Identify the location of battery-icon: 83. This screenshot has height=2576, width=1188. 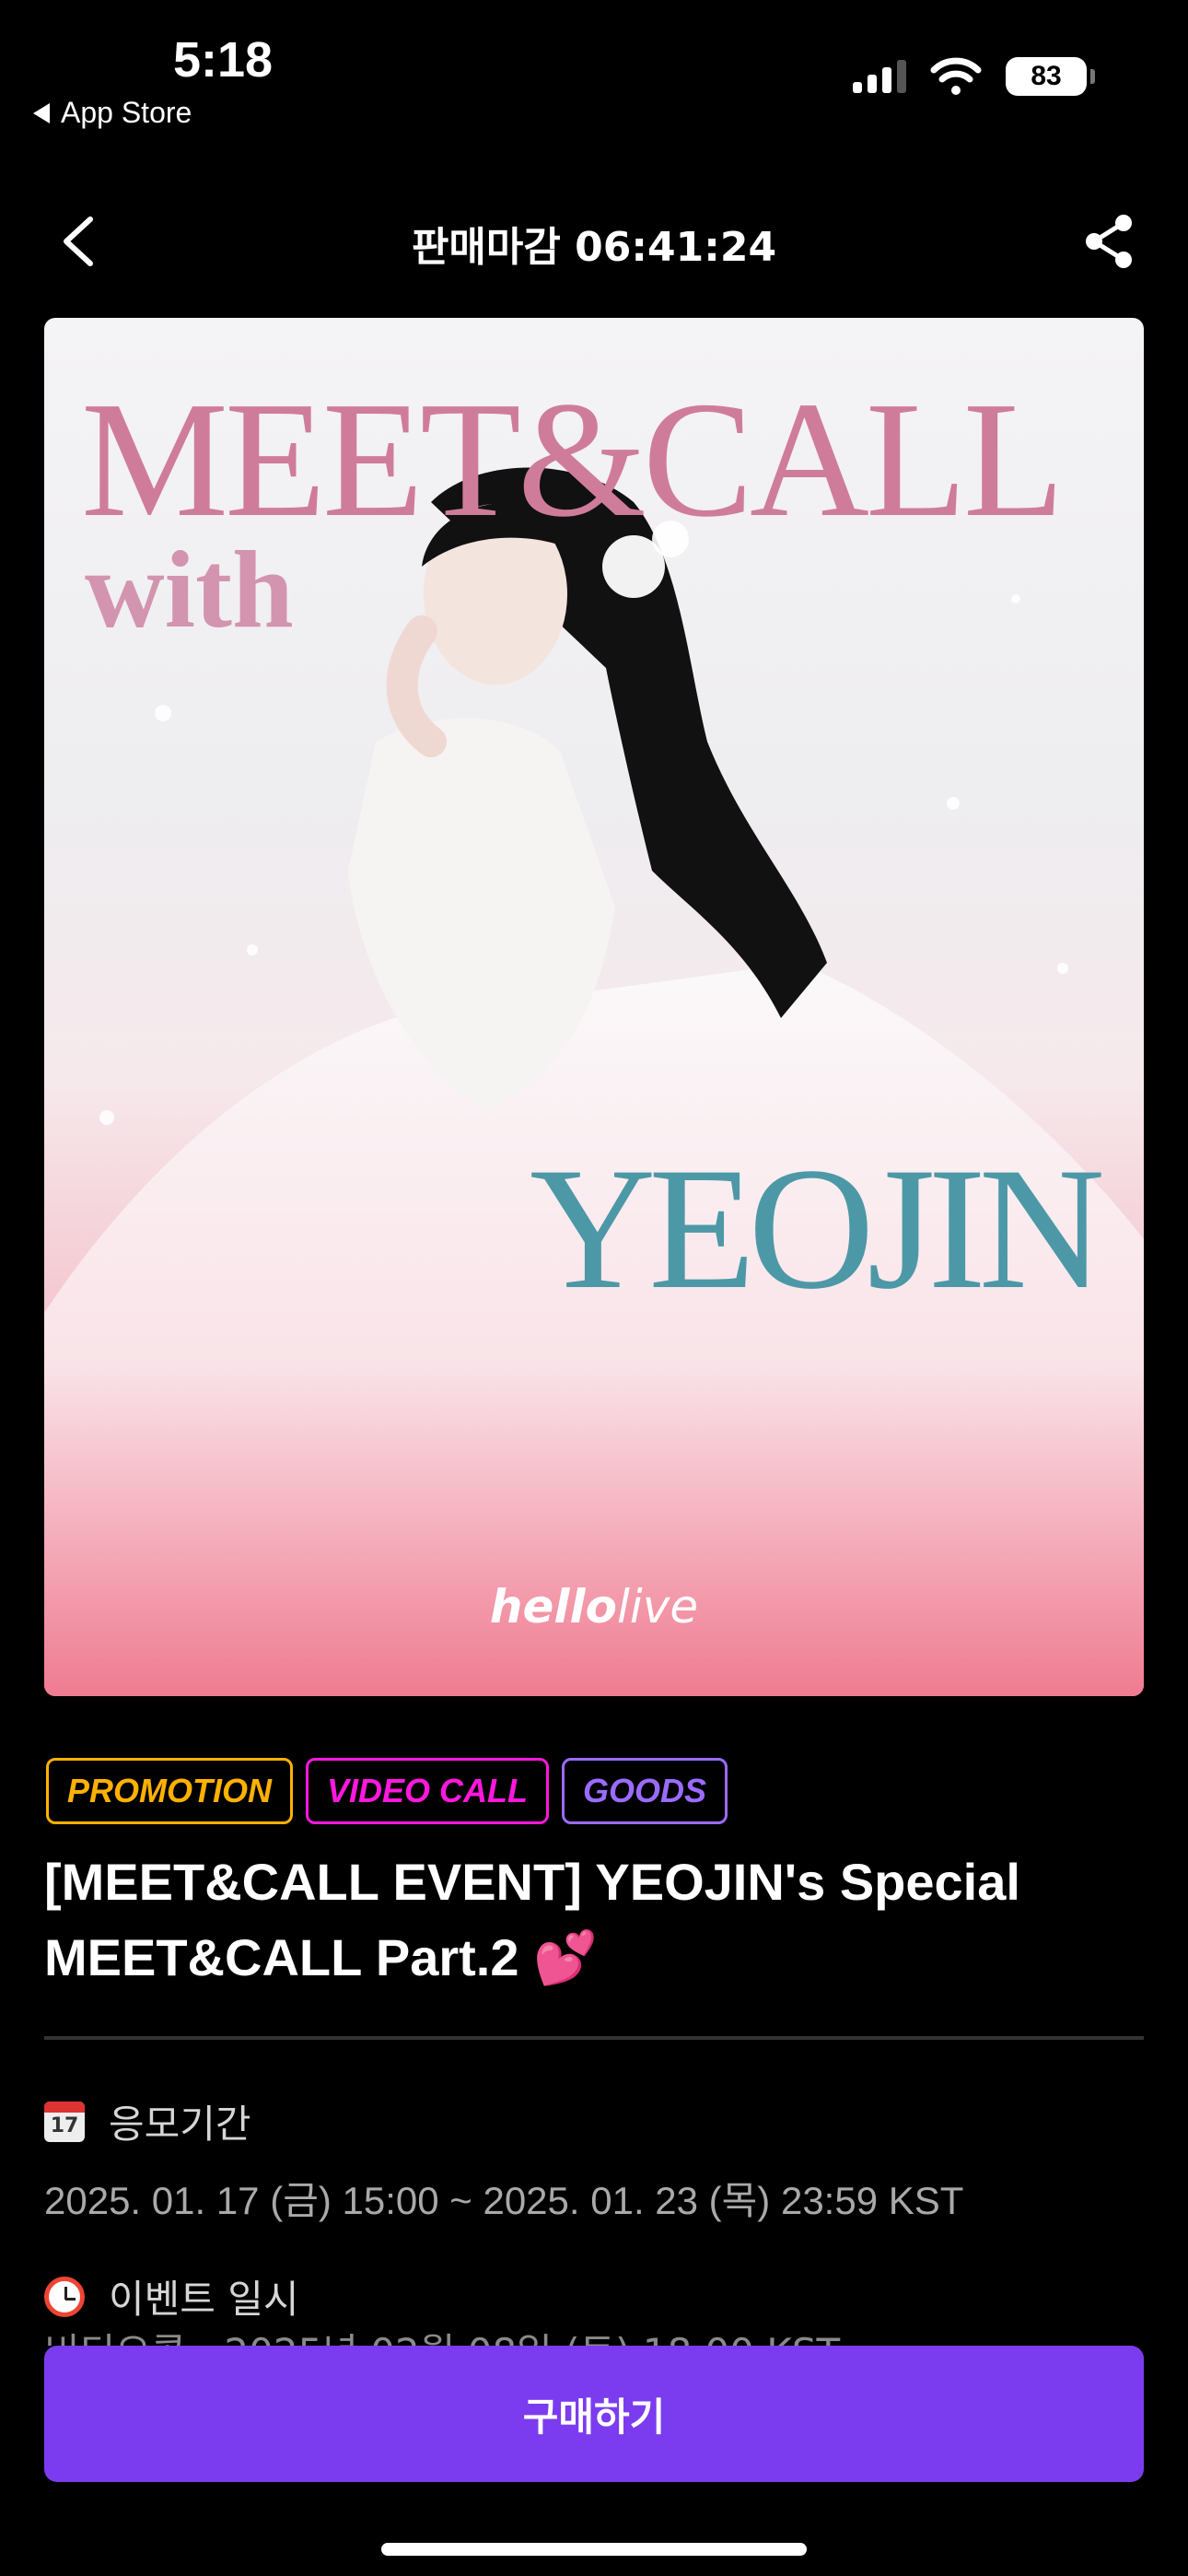
(1050, 76).